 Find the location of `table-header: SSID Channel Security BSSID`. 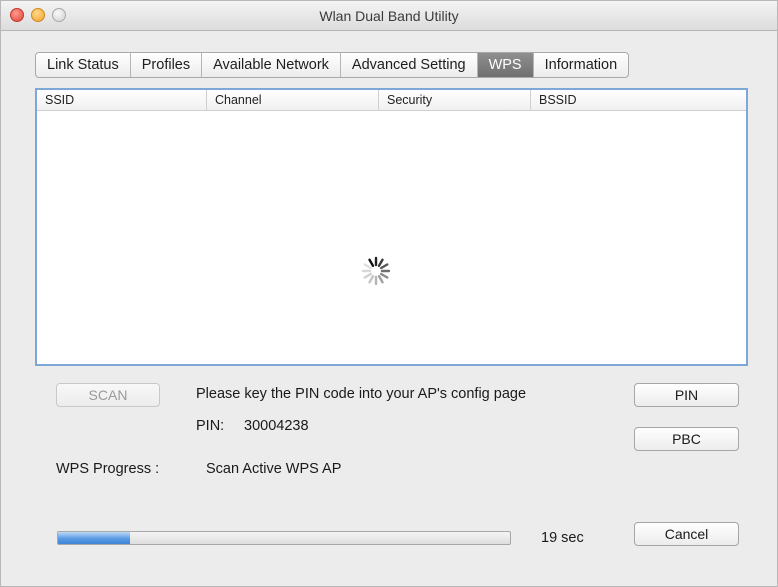

table-header: SSID Channel Security BSSID is located at coordinates (391, 100).